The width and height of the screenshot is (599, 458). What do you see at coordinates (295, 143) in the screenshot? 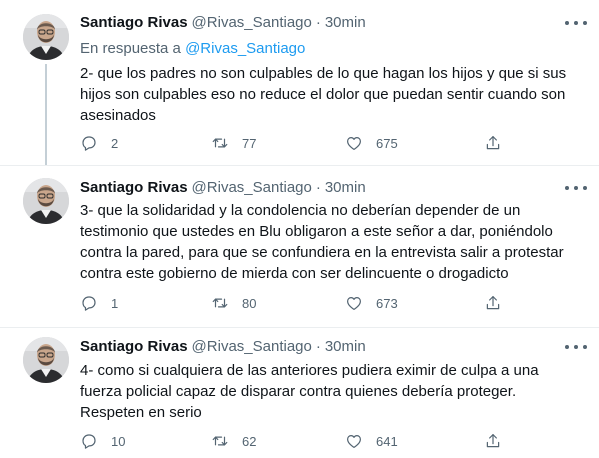
I see `tweet-actions: 2 77 675` at bounding box center [295, 143].